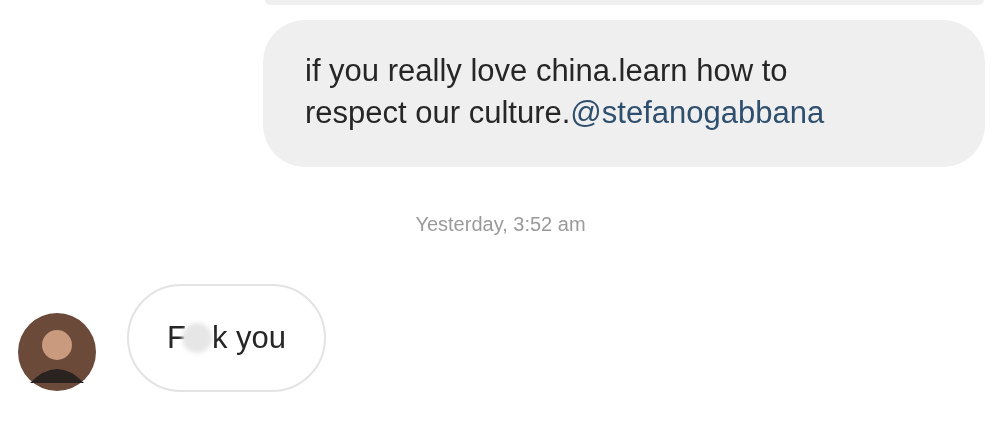 This screenshot has width=1004, height=448. I want to click on mention-link: @stefanogabbana, so click(697, 112).